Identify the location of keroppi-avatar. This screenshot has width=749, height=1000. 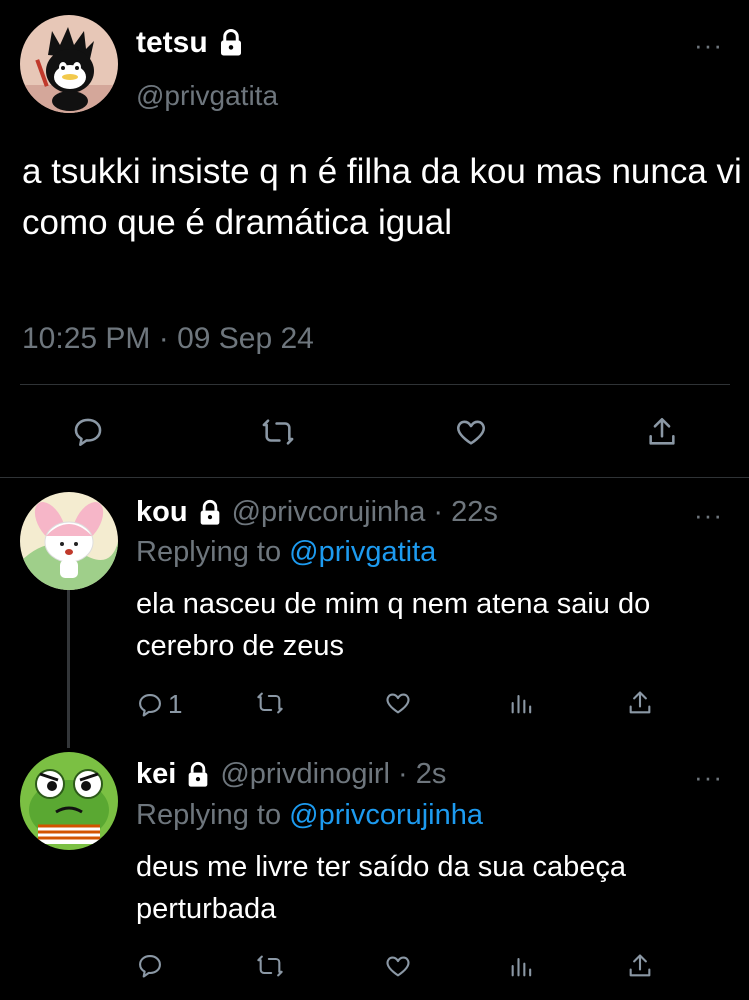
(69, 801).